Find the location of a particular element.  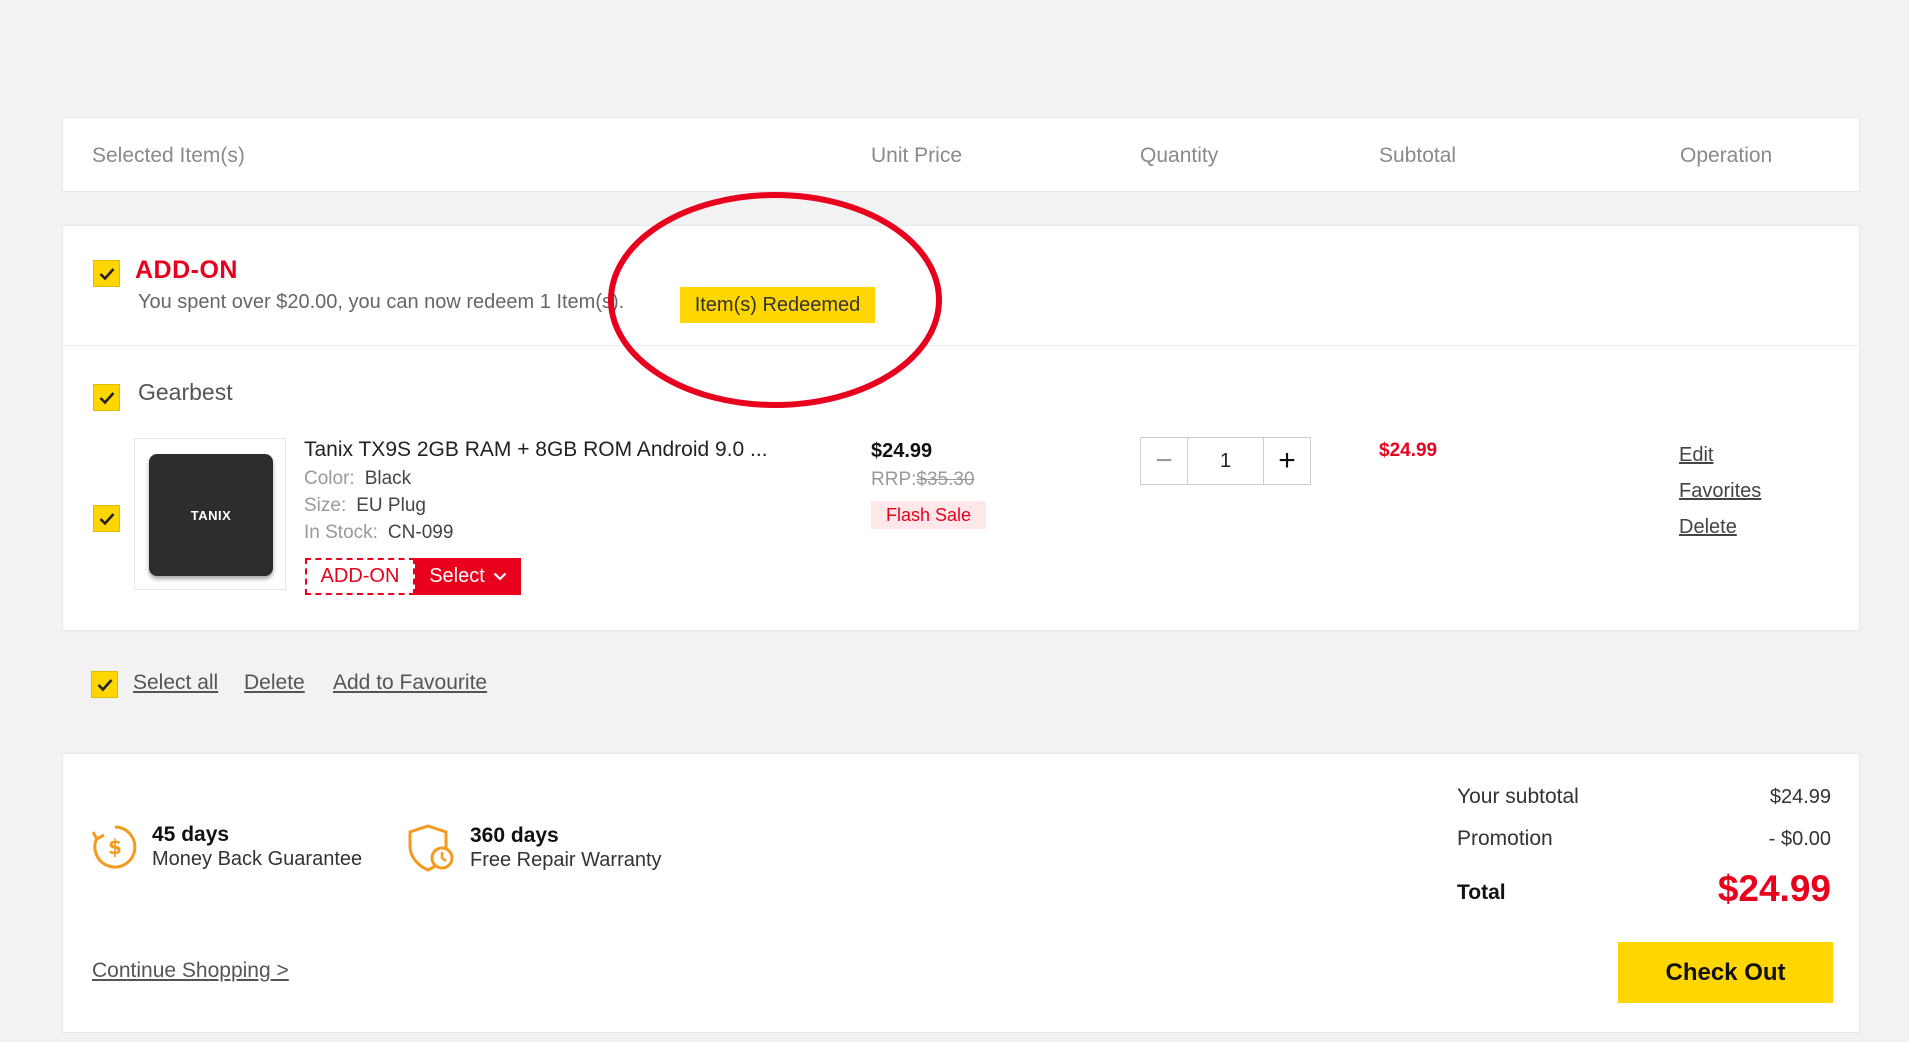

addon-tag: ADD-ON is located at coordinates (360, 576).